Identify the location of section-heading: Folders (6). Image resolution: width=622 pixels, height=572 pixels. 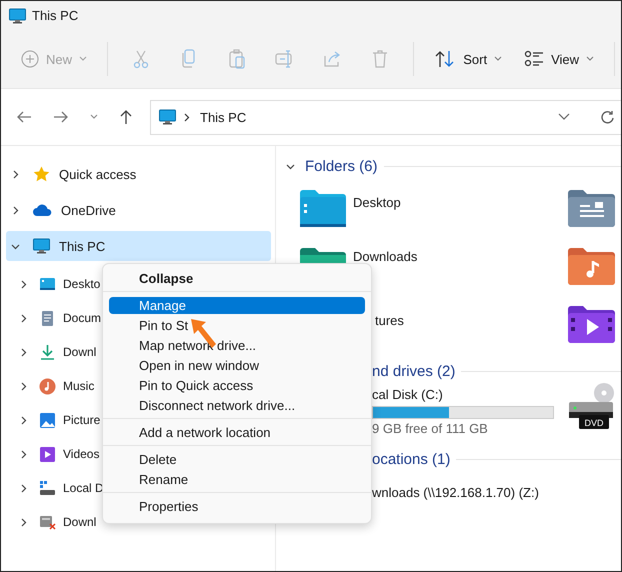
(341, 166).